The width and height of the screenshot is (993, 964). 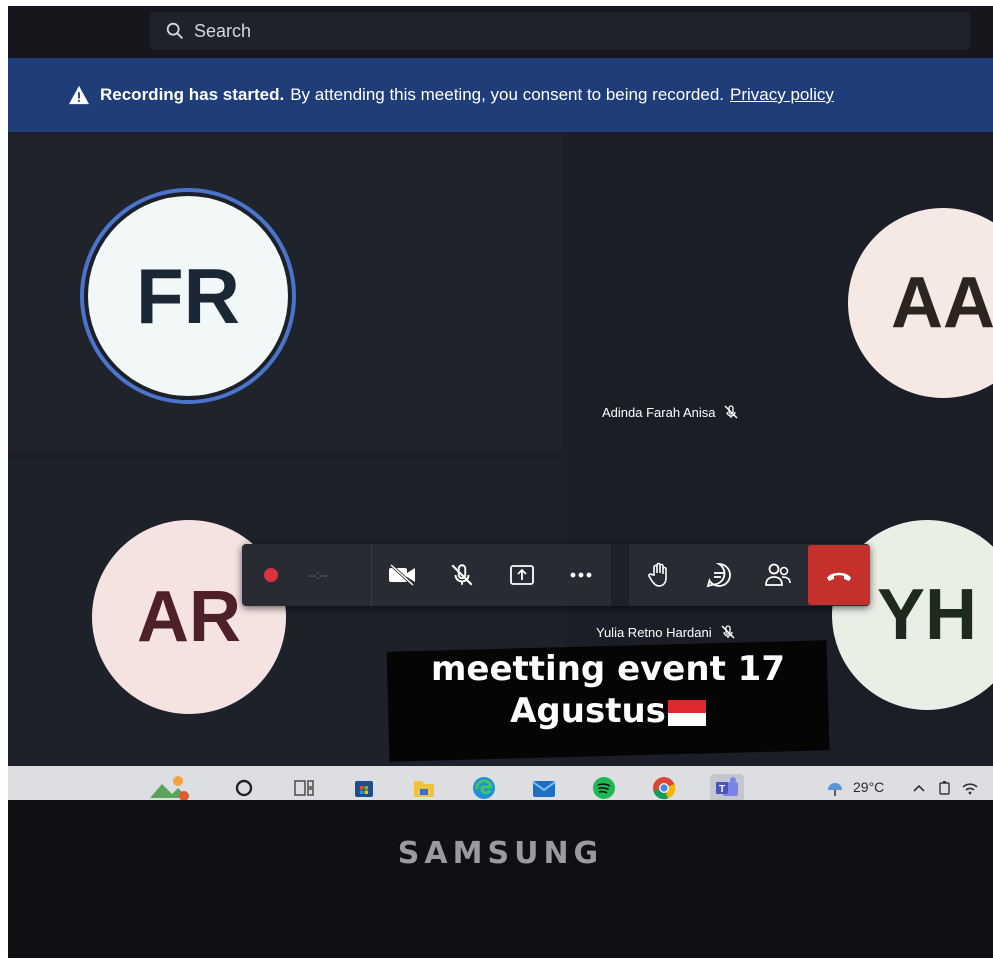 I want to click on leave-call-button, so click(x=839, y=575).